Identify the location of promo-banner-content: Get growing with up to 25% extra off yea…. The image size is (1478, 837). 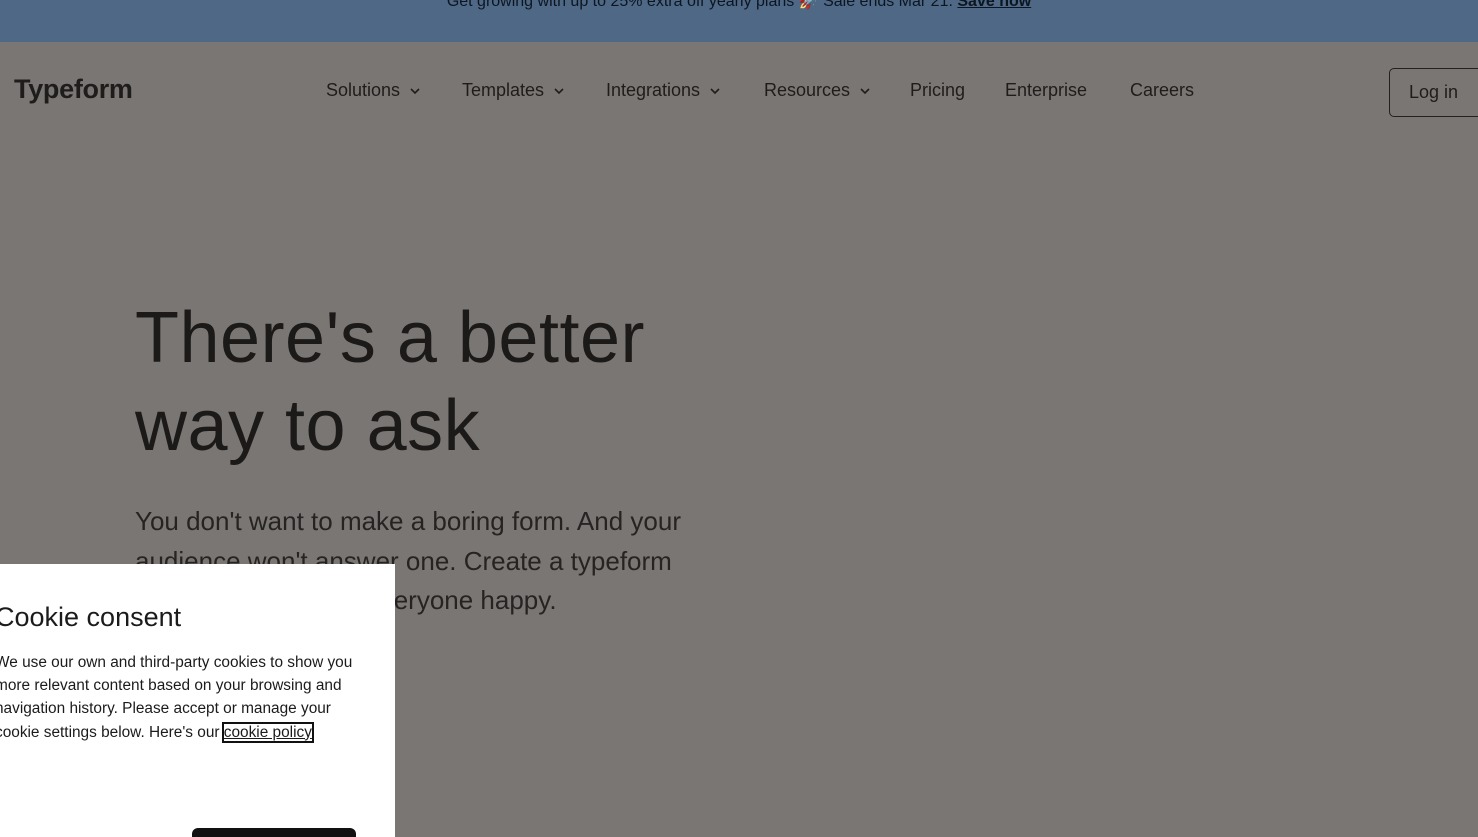
(739, 5).